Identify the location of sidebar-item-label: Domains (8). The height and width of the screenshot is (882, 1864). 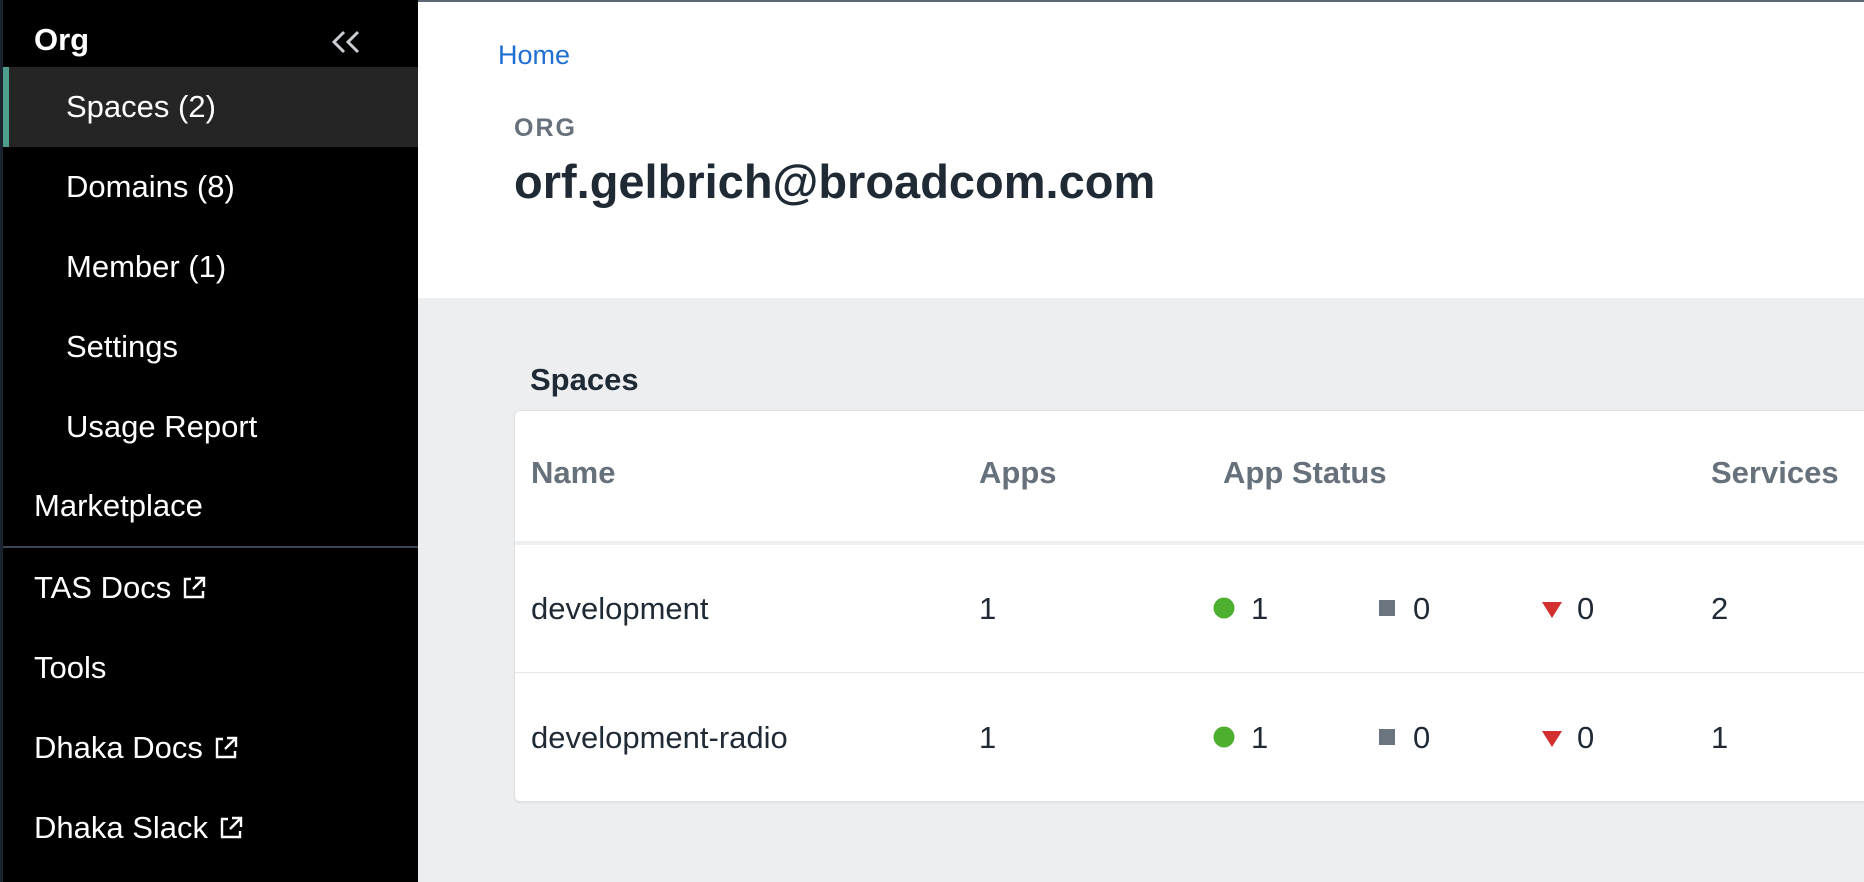
(150, 186).